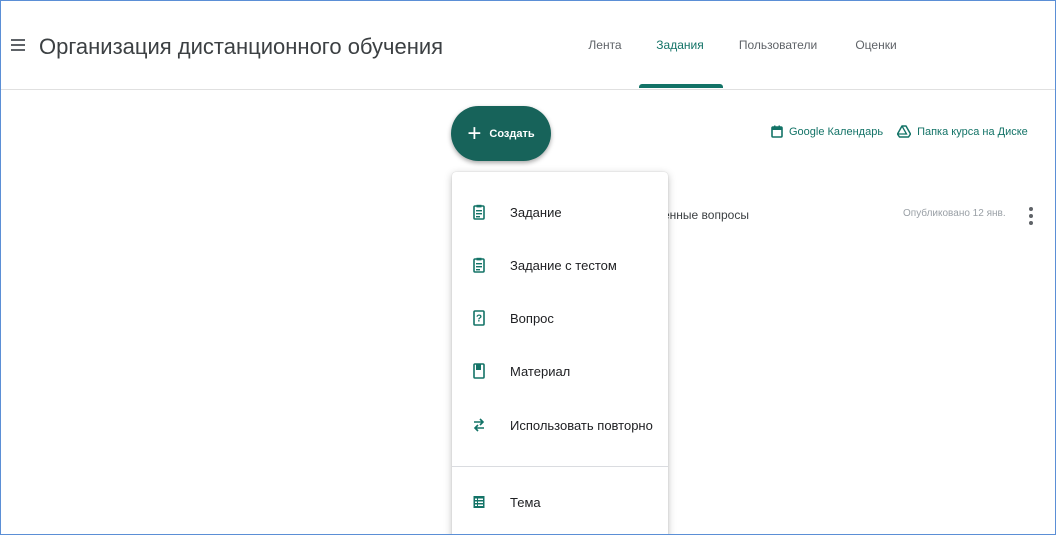 The height and width of the screenshot is (535, 1056). What do you see at coordinates (778, 45) in the screenshot?
I see `tab-people: Пользователи` at bounding box center [778, 45].